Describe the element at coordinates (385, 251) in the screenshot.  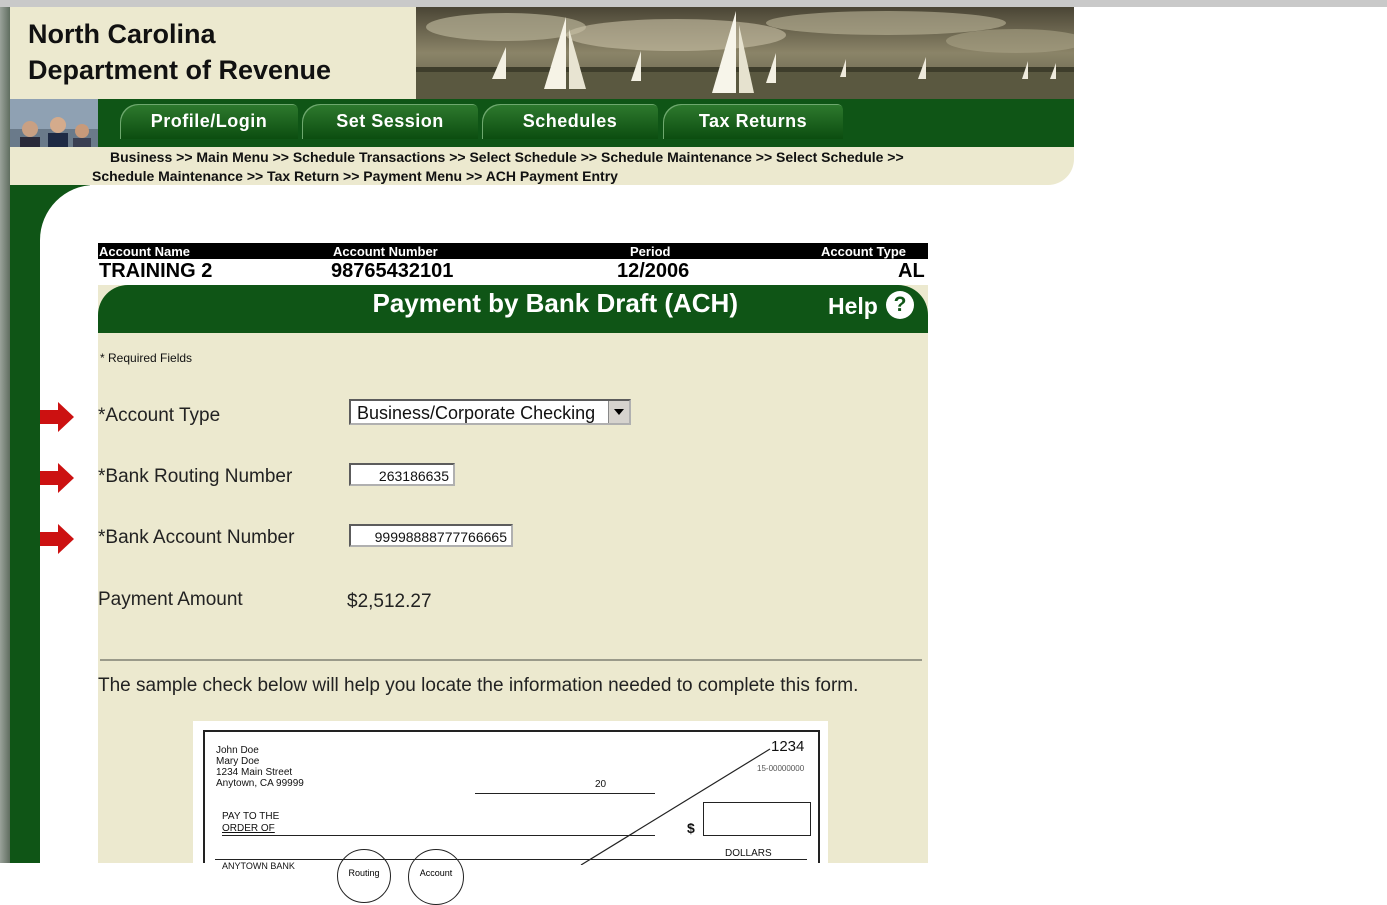
I see `account-number-header: Account Number` at that location.